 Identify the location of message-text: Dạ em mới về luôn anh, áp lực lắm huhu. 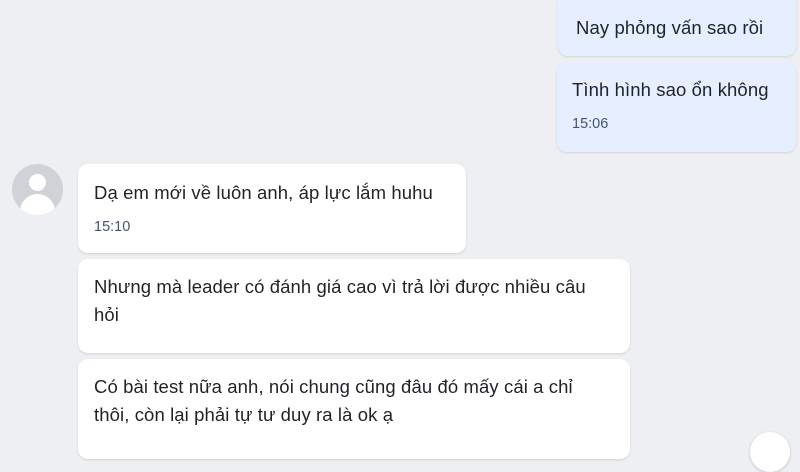
(263, 192).